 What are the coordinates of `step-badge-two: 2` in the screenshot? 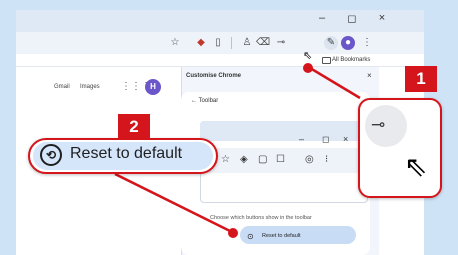 It's located at (134, 127).